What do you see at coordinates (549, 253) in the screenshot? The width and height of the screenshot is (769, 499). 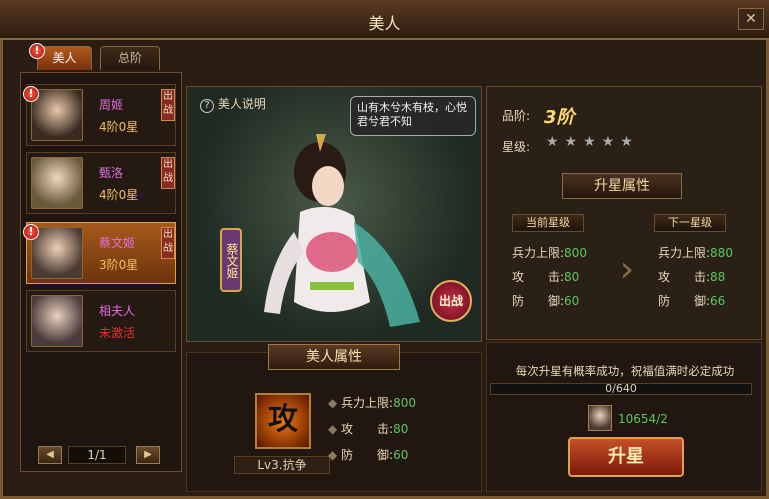 I see `current-troops: 兵力上限:800` at bounding box center [549, 253].